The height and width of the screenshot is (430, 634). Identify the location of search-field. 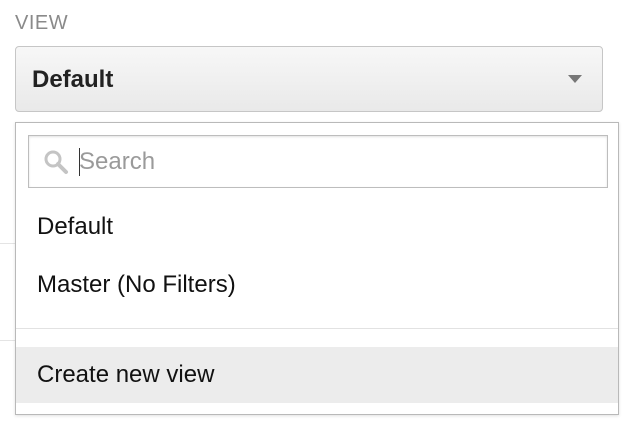
(318, 161).